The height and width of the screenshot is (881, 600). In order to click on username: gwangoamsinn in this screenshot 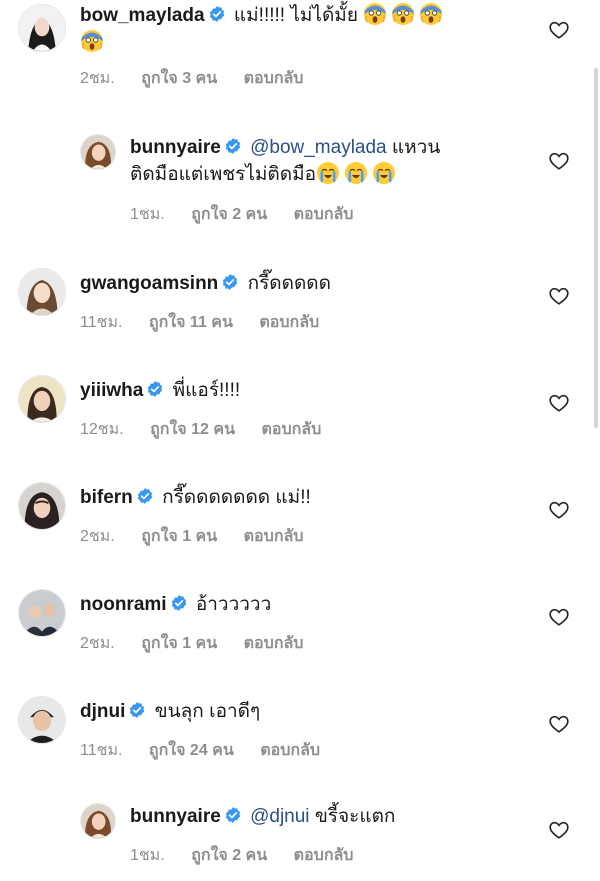, I will do `click(149, 283)`.